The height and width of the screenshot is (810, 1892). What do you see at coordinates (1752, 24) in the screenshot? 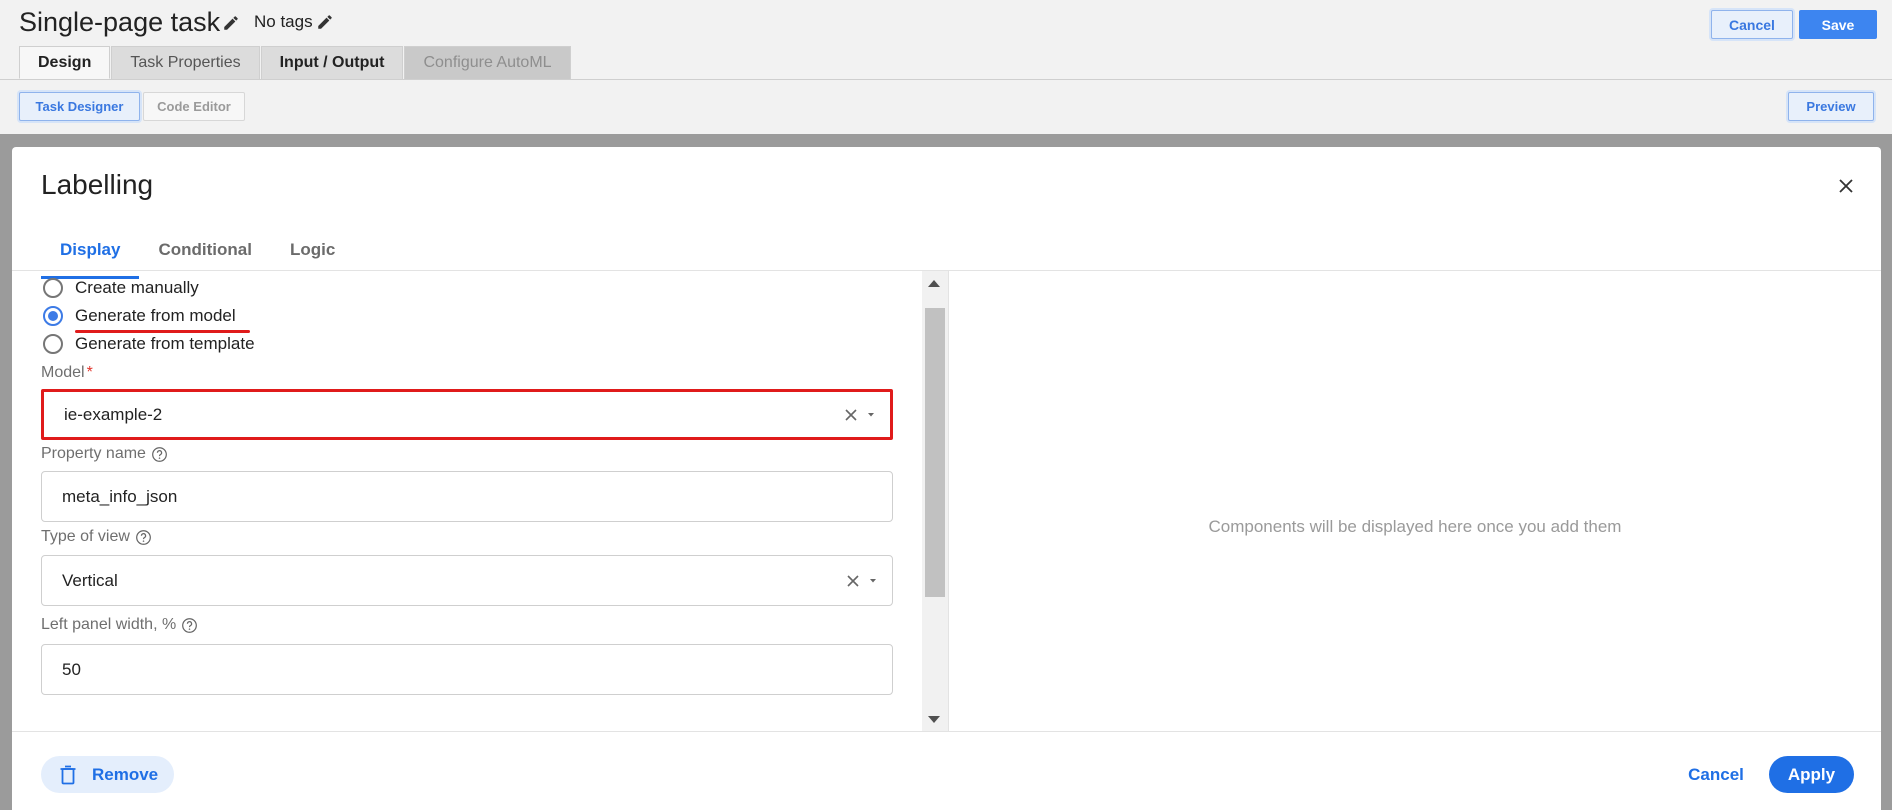
I see `cancel-button: Cancel` at bounding box center [1752, 24].